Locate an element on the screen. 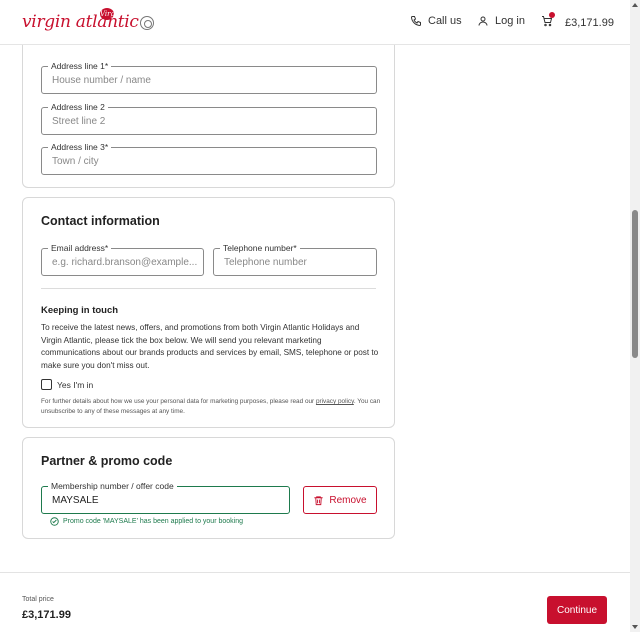 The image size is (640, 632). total-price-label: Total price is located at coordinates (38, 599).